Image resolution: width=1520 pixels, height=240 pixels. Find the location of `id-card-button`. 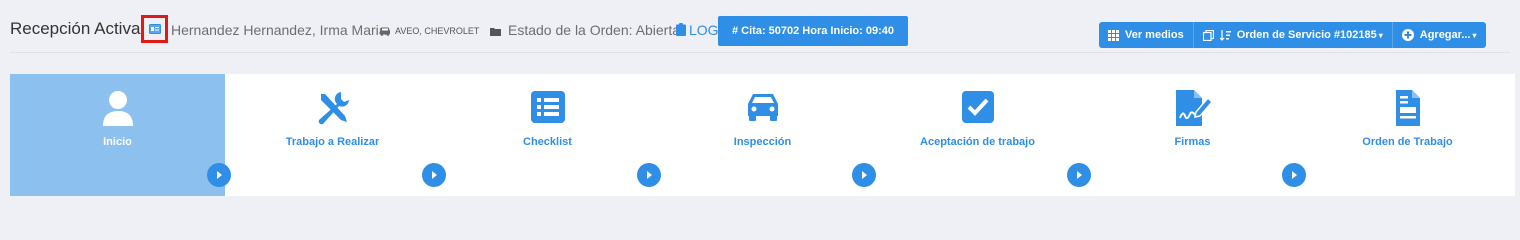

id-card-button is located at coordinates (154, 29).